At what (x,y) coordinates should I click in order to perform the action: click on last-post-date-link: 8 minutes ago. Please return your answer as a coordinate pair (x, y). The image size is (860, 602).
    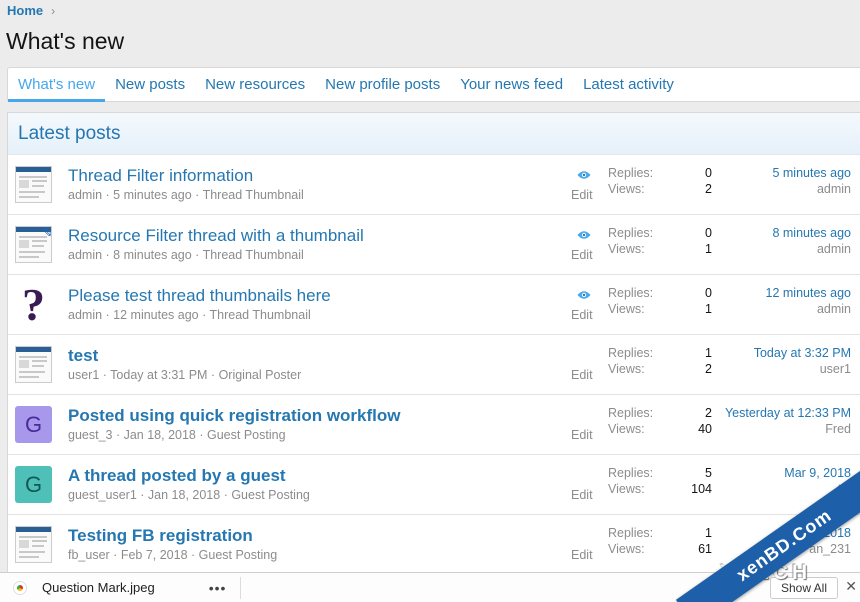
    Looking at the image, I should click on (811, 233).